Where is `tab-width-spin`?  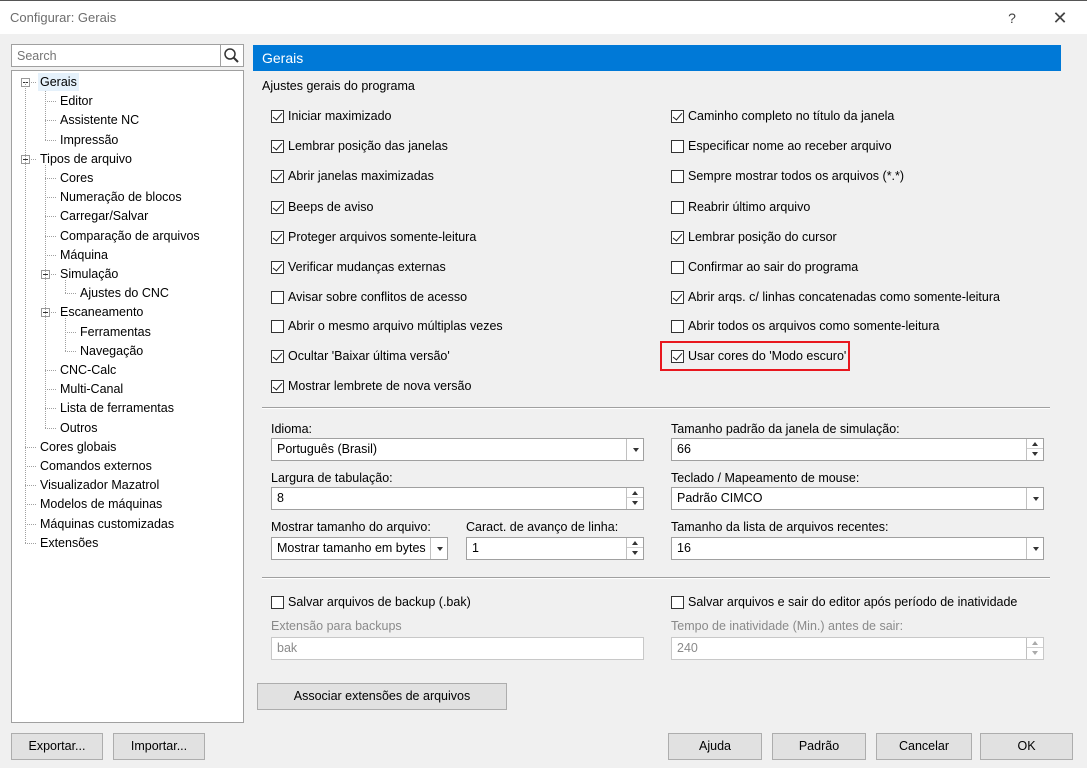
tab-width-spin is located at coordinates (634, 498).